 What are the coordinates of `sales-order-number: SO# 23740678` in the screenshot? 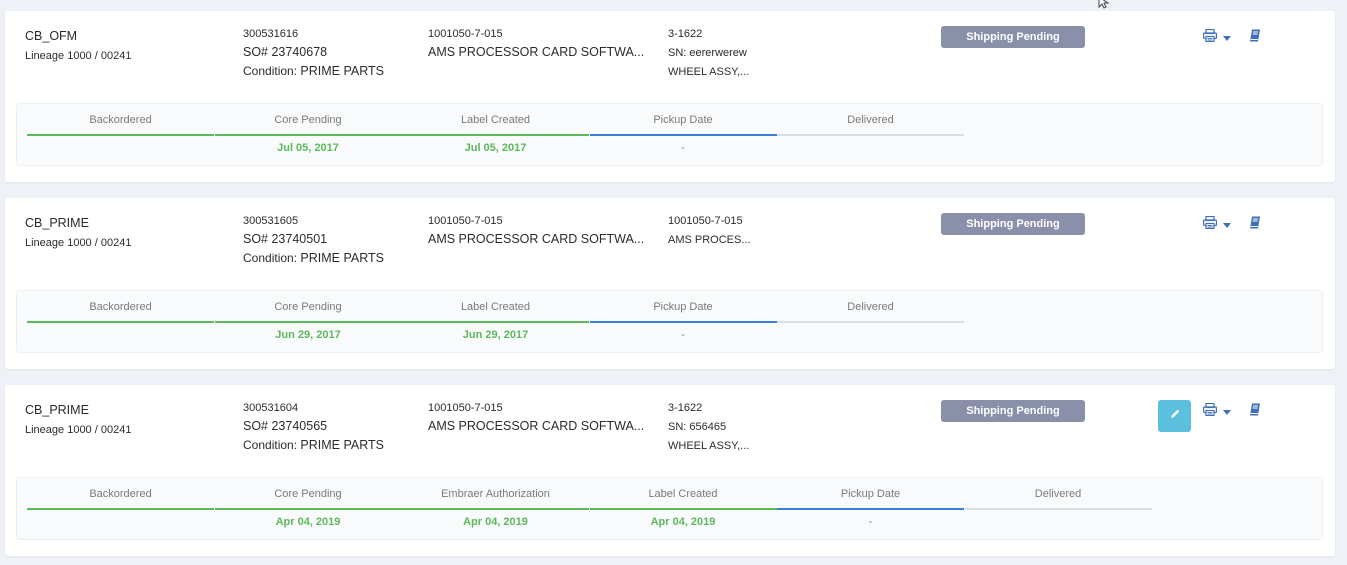 It's located at (285, 52).